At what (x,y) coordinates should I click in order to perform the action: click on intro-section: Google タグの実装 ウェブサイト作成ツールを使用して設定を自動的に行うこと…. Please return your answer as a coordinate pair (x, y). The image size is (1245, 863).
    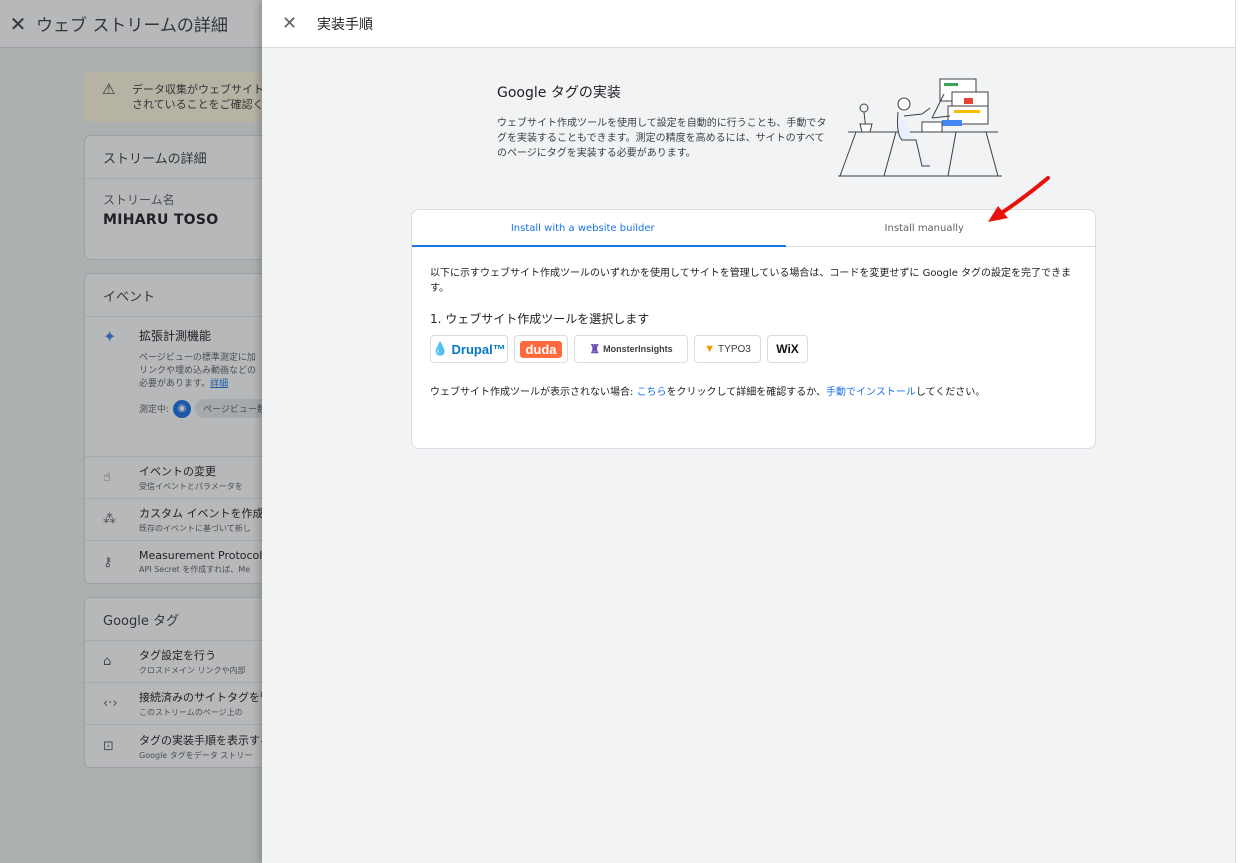
    Looking at the image, I should click on (662, 121).